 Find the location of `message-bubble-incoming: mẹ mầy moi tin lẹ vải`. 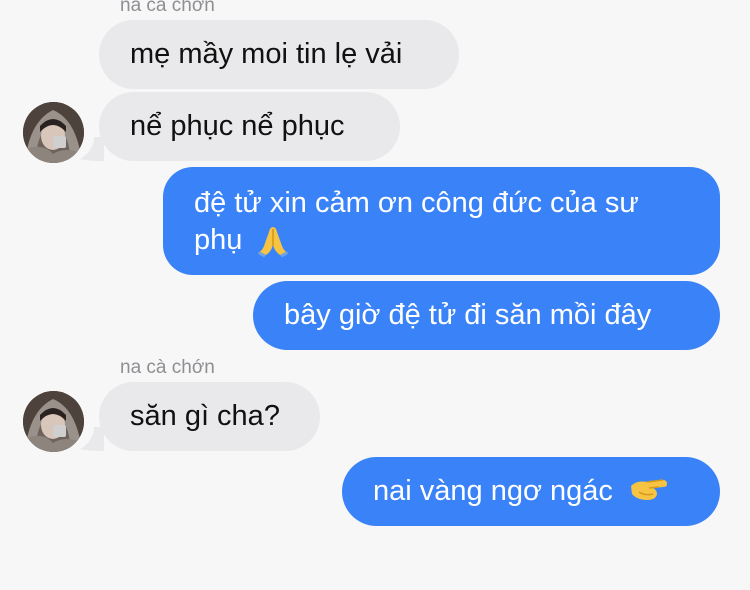

message-bubble-incoming: mẹ mầy moi tin lẹ vải is located at coordinates (279, 54).